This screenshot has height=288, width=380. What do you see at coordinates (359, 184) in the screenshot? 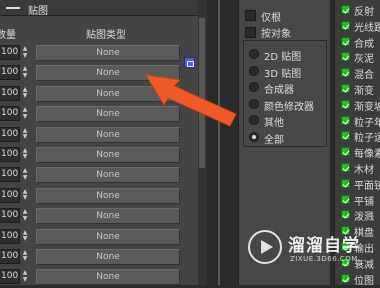
I see `map-browser-item: 平面镜` at bounding box center [359, 184].